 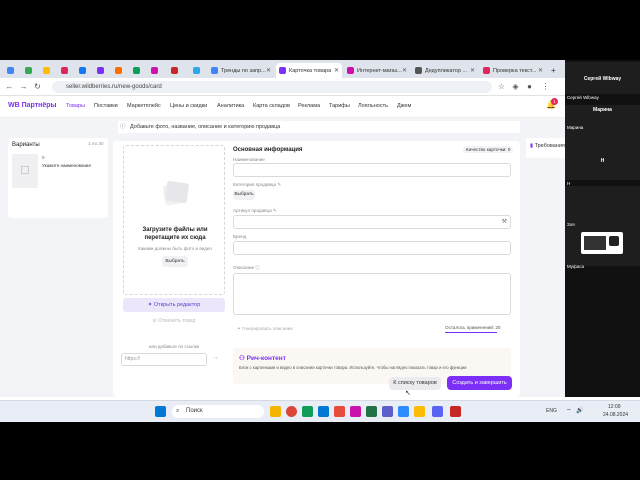 I want to click on shared-screen-thumbnail, so click(x=602, y=243).